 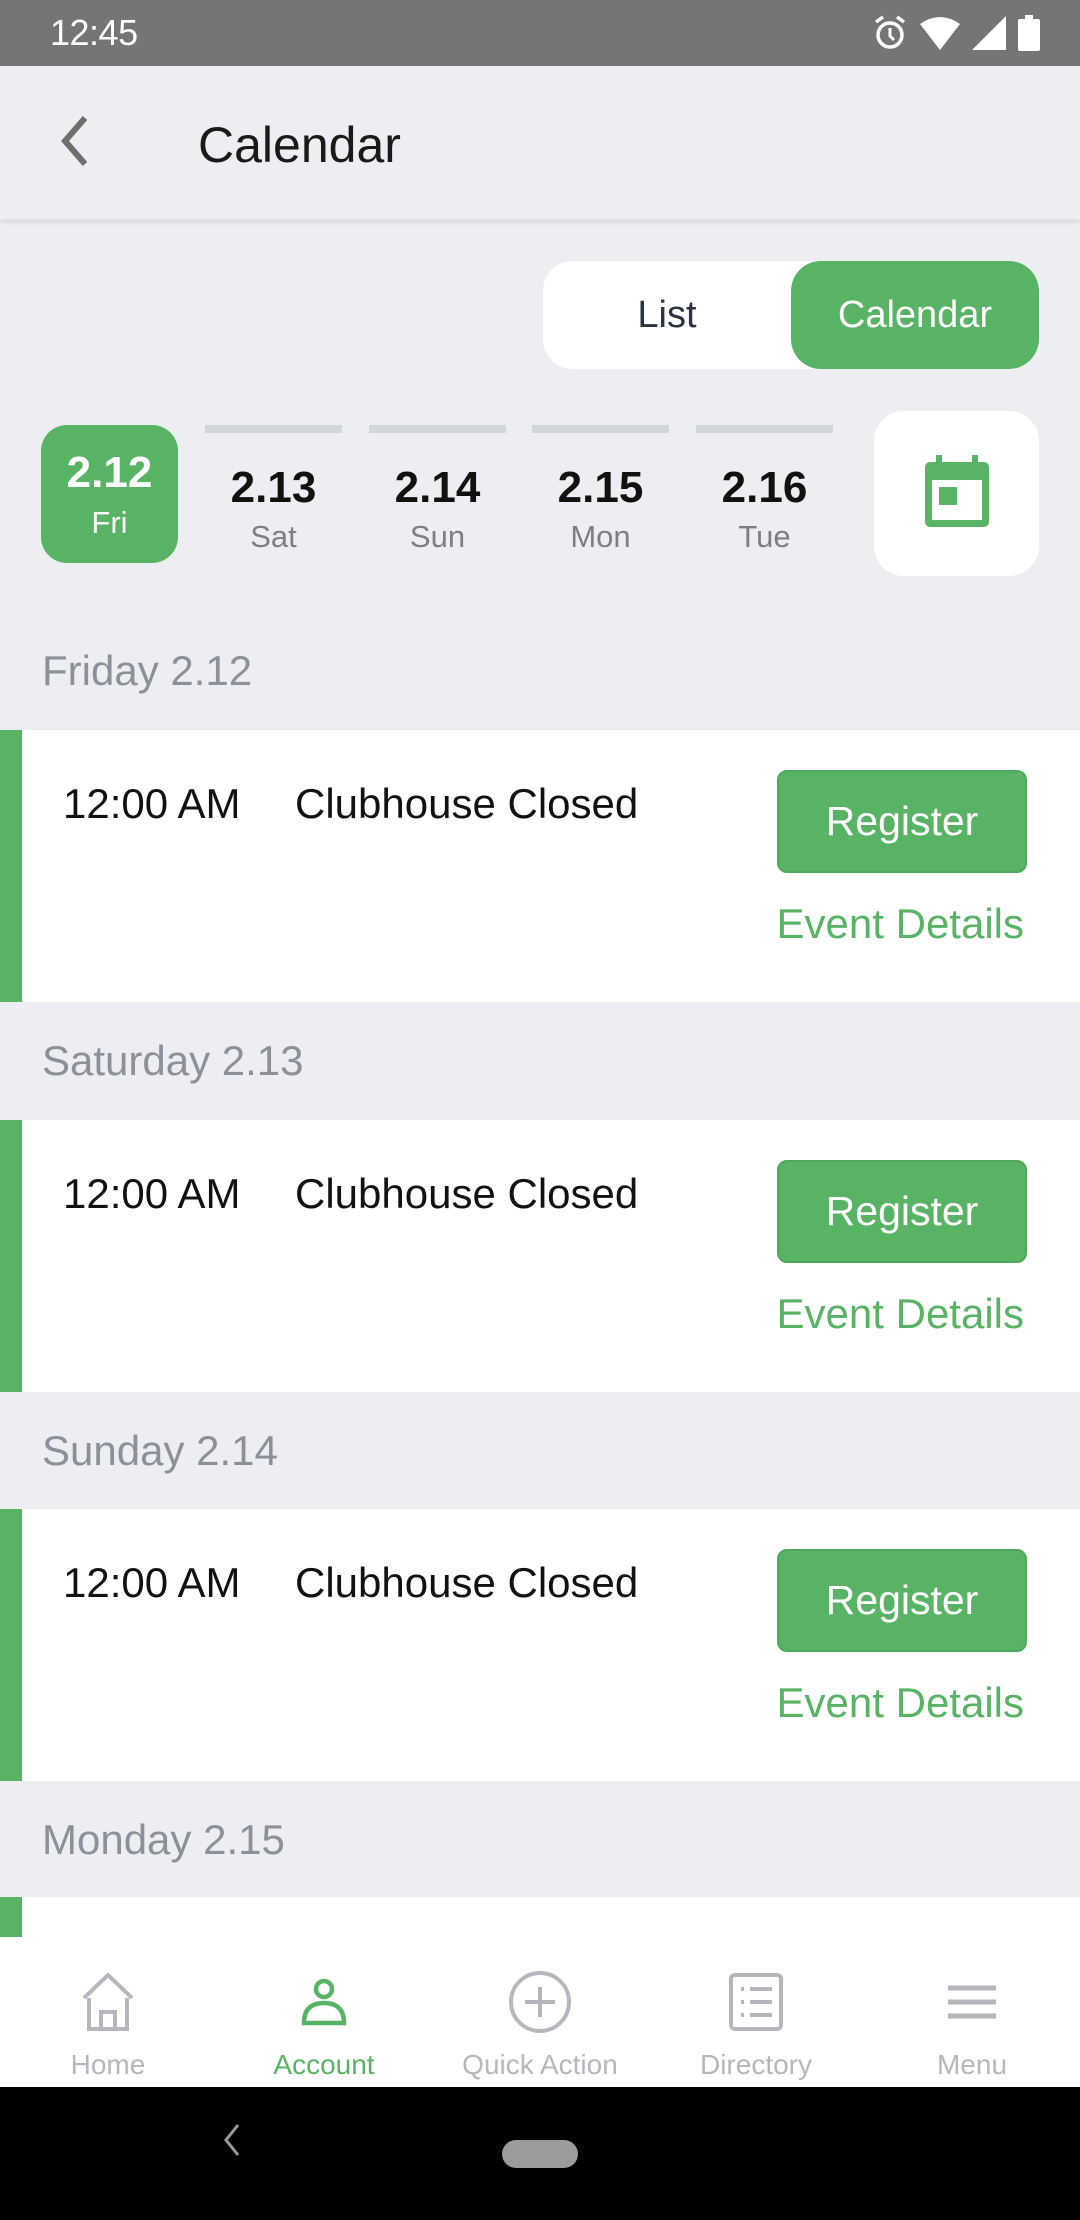 I want to click on account-icon, so click(x=324, y=2002).